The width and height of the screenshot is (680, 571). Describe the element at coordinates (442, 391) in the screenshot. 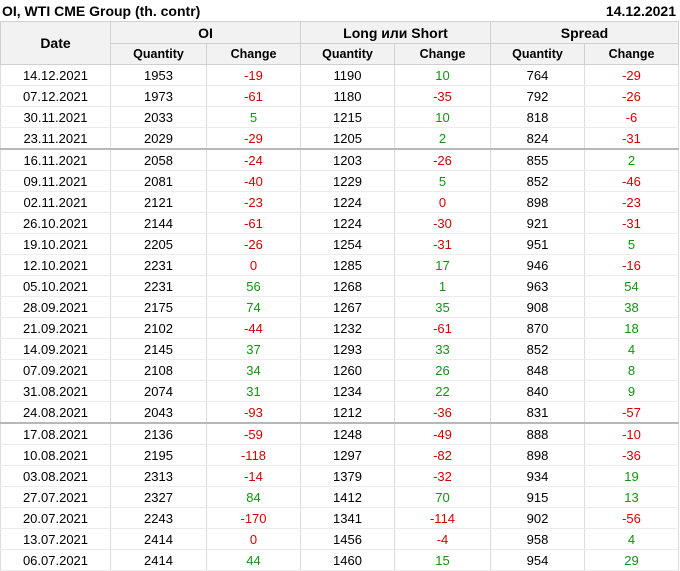

I see `long-short-change-cell: 22` at that location.